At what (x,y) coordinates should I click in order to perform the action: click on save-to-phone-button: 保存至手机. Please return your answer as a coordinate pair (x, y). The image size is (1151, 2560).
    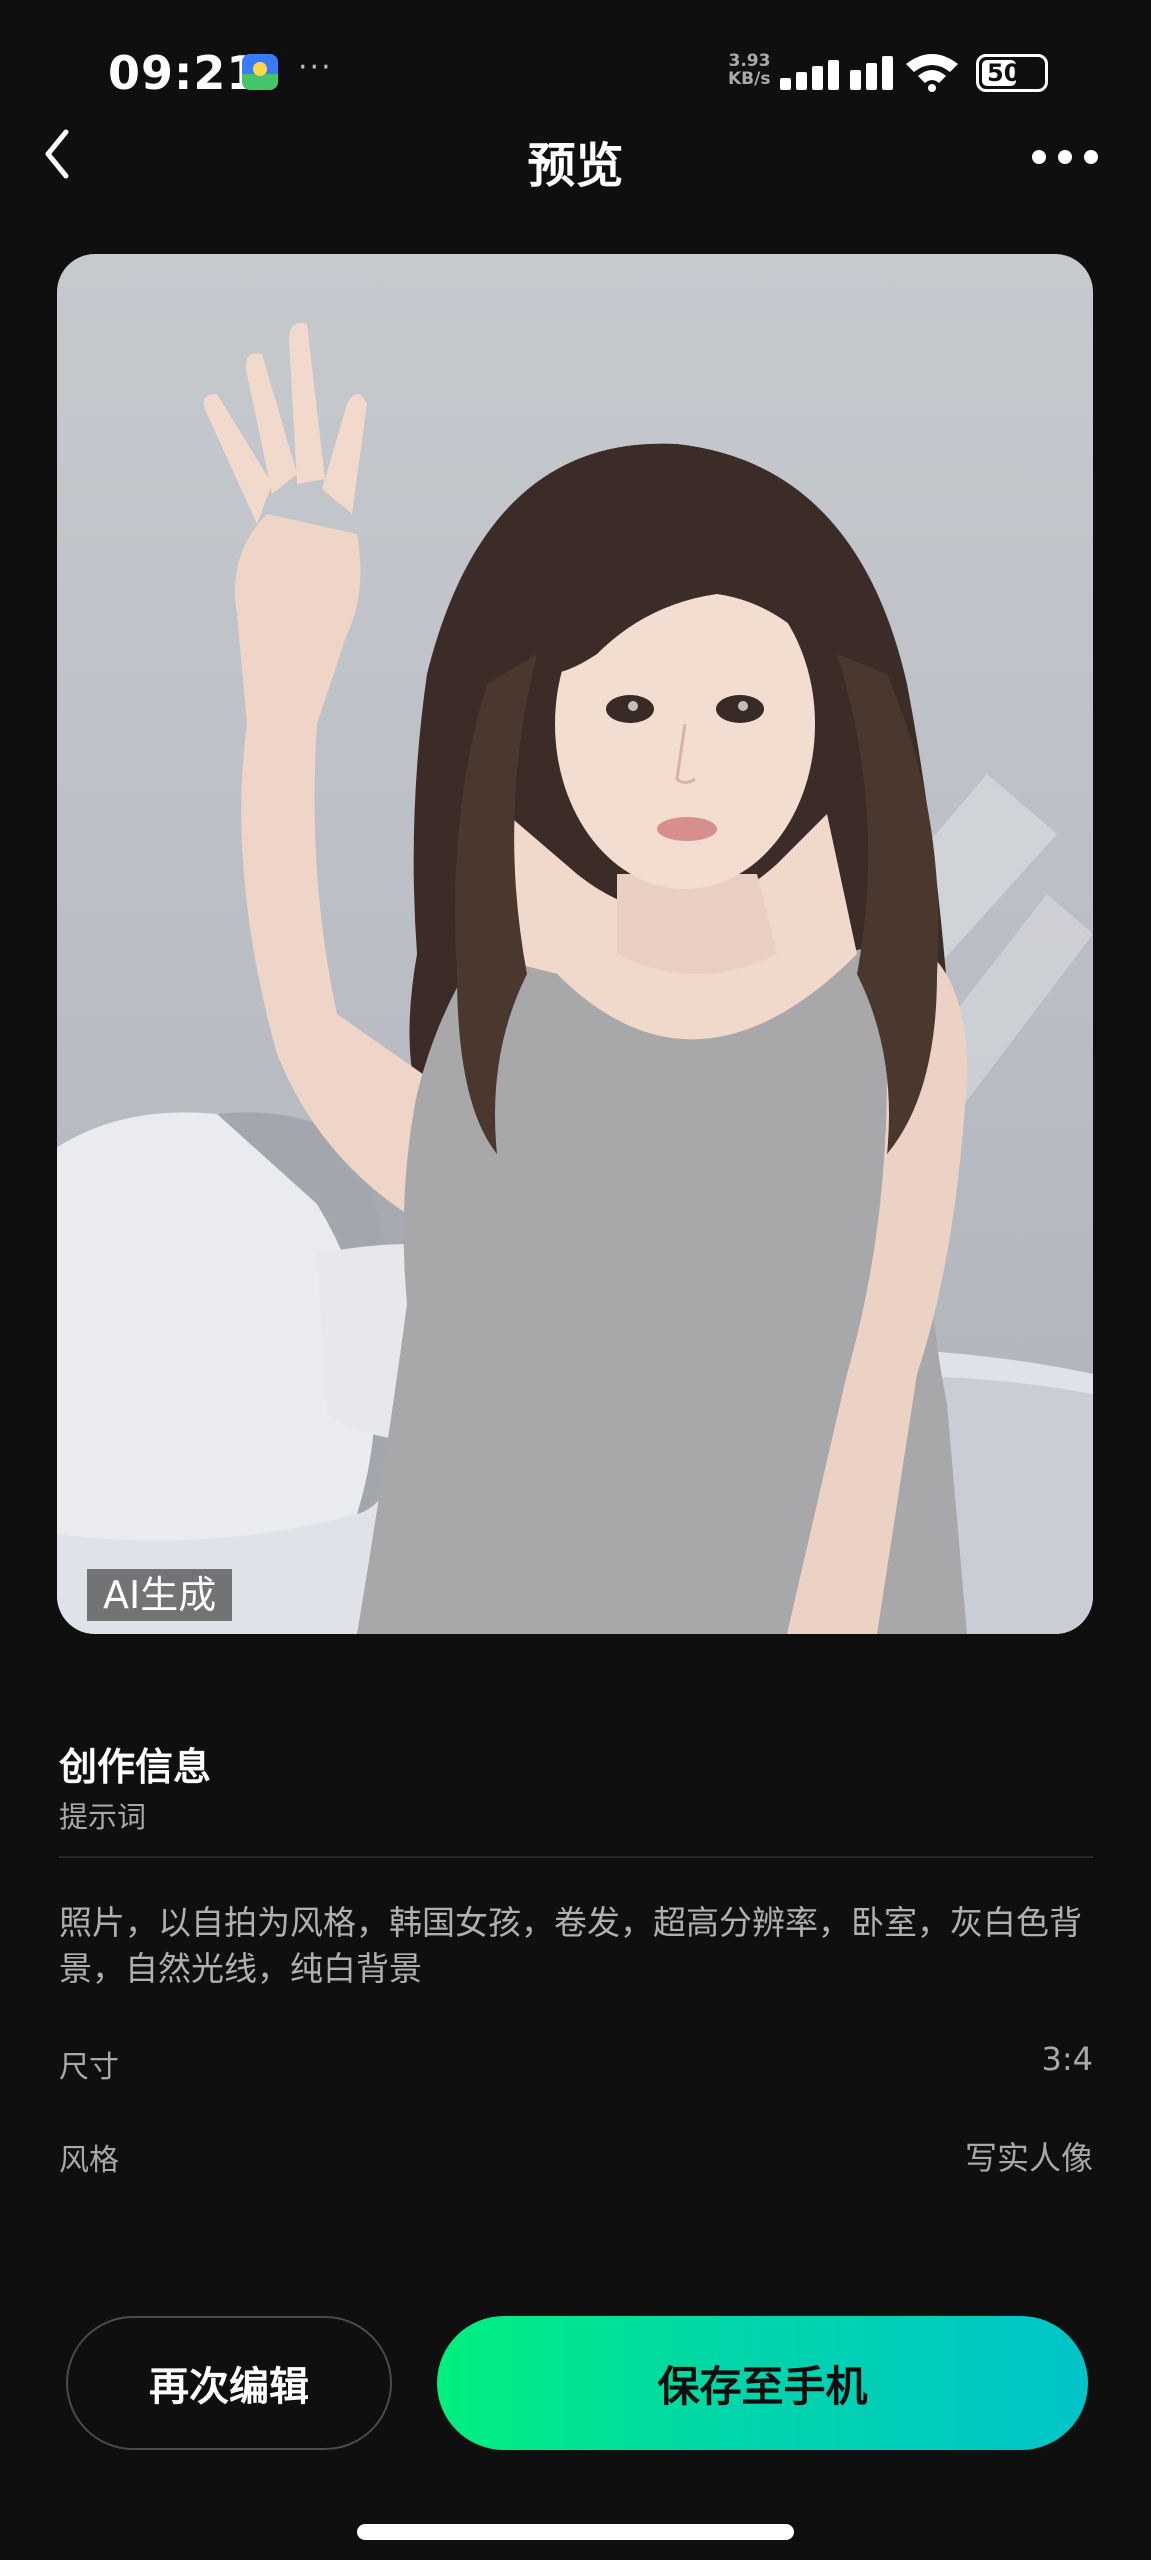
    Looking at the image, I should click on (762, 2383).